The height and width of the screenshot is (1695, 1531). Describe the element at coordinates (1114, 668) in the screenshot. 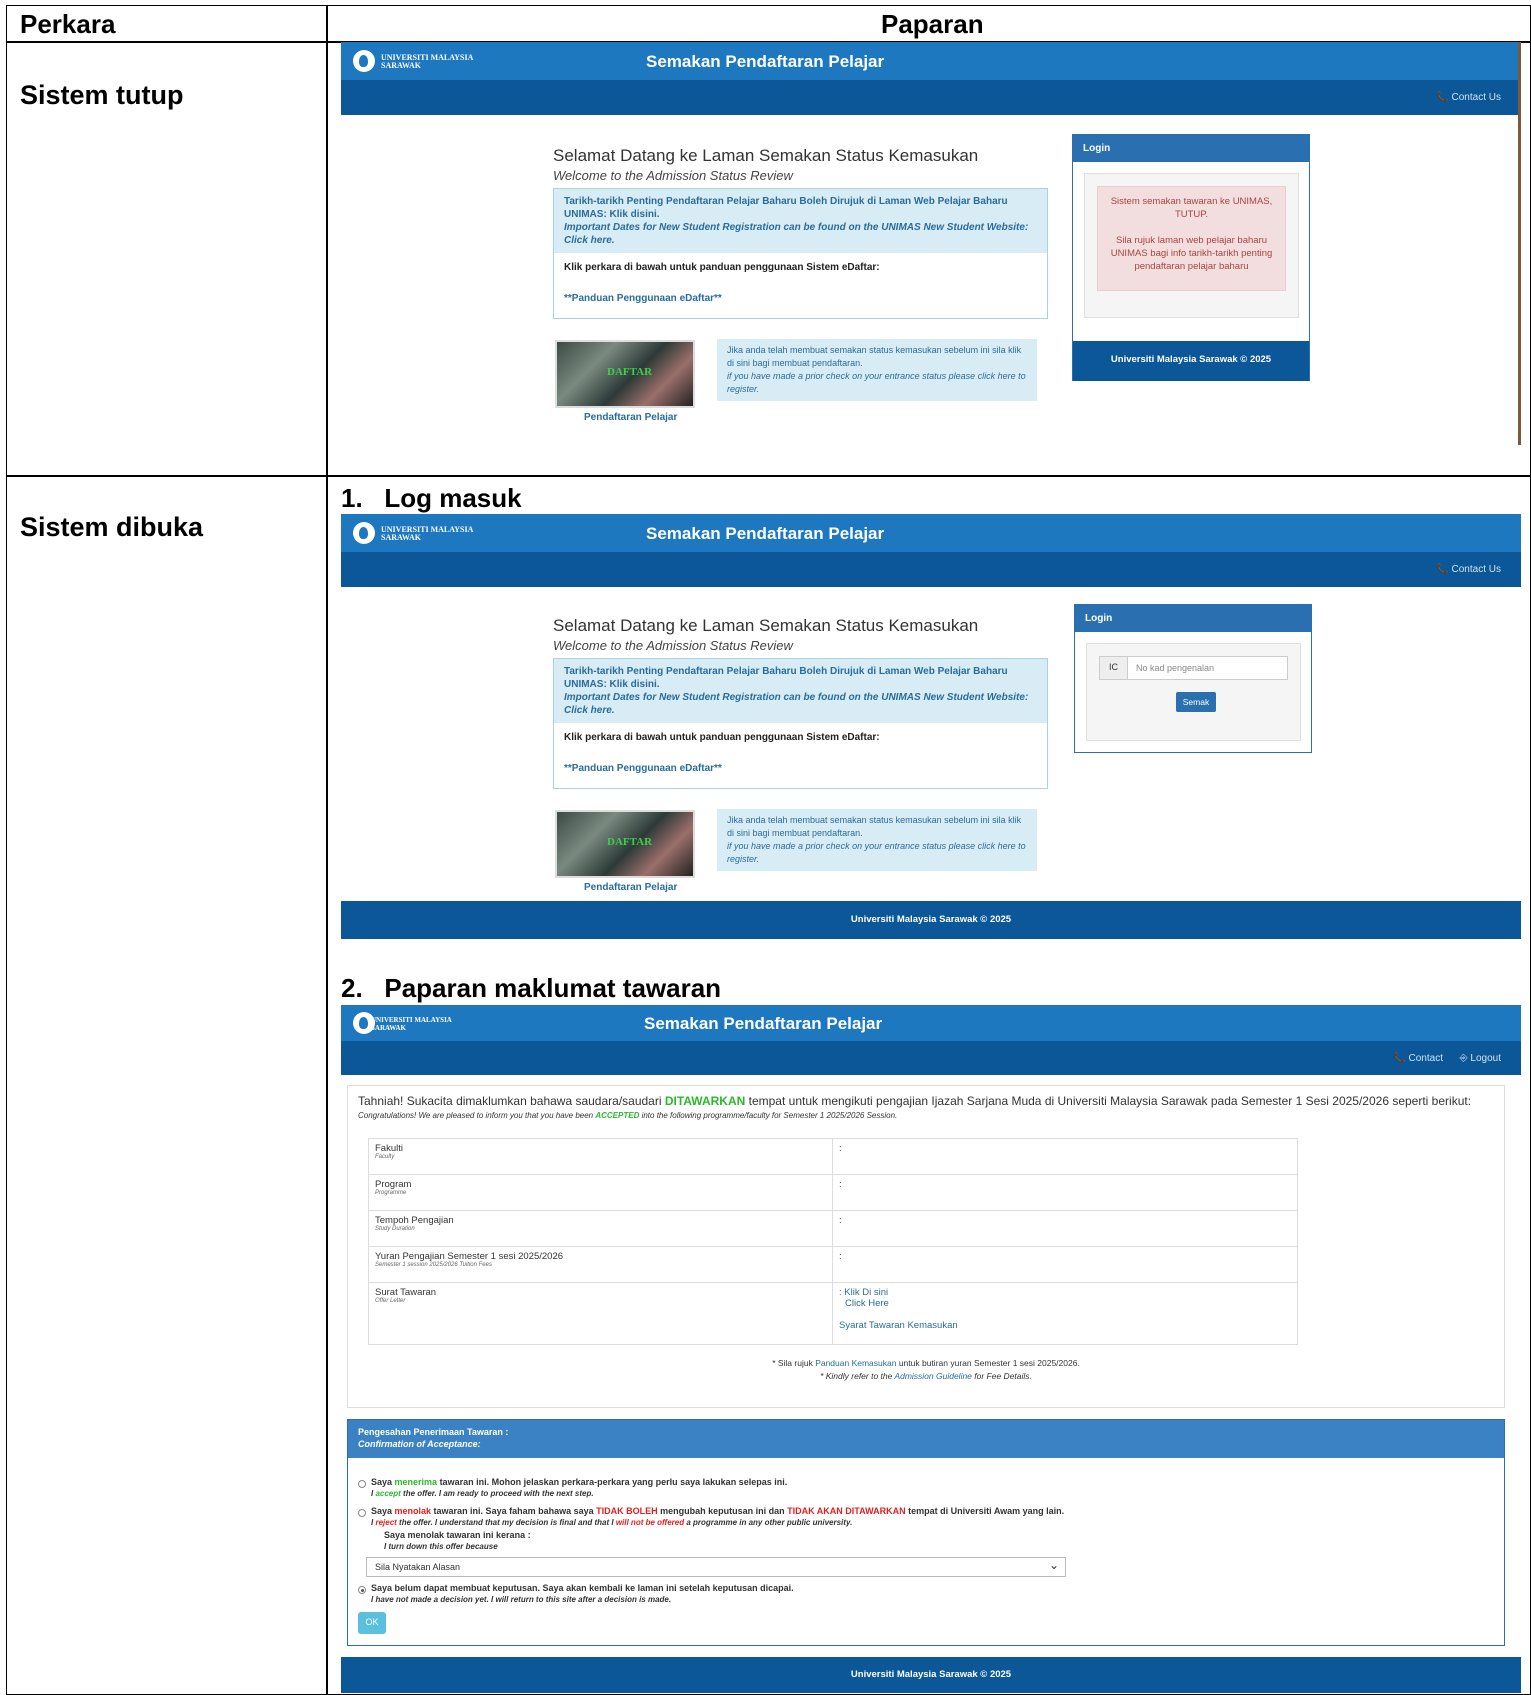

I see `ic-label: IC` at that location.